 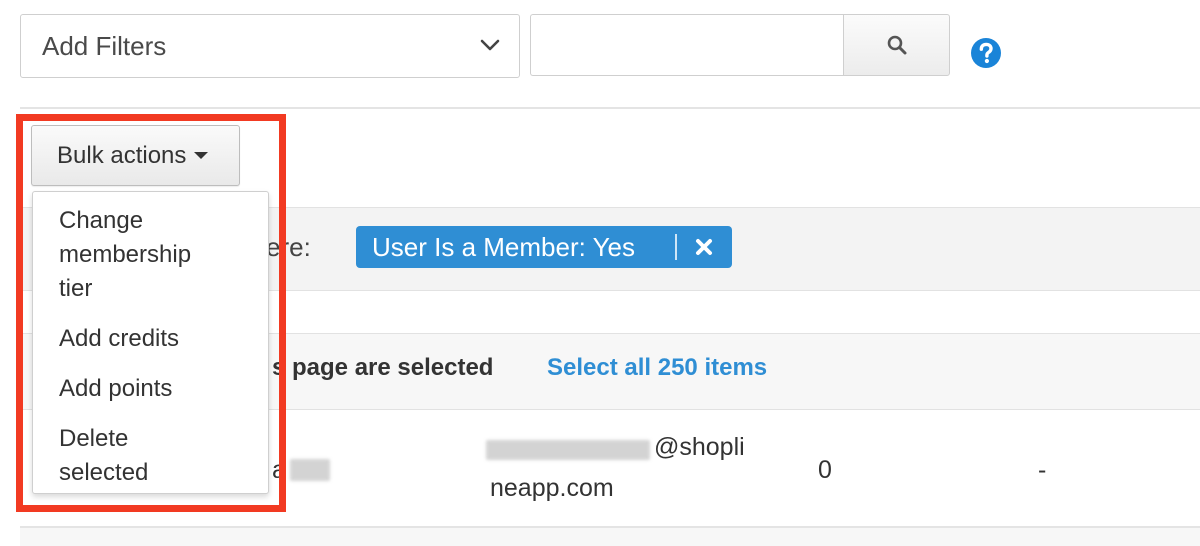 What do you see at coordinates (503, 246) in the screenshot?
I see `filter-chip-label: User Is a Member: Yes` at bounding box center [503, 246].